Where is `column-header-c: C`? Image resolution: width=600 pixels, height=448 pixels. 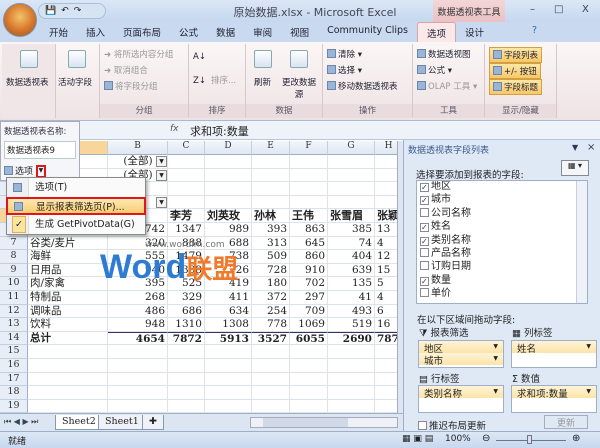 column-header-c: C is located at coordinates (186, 148).